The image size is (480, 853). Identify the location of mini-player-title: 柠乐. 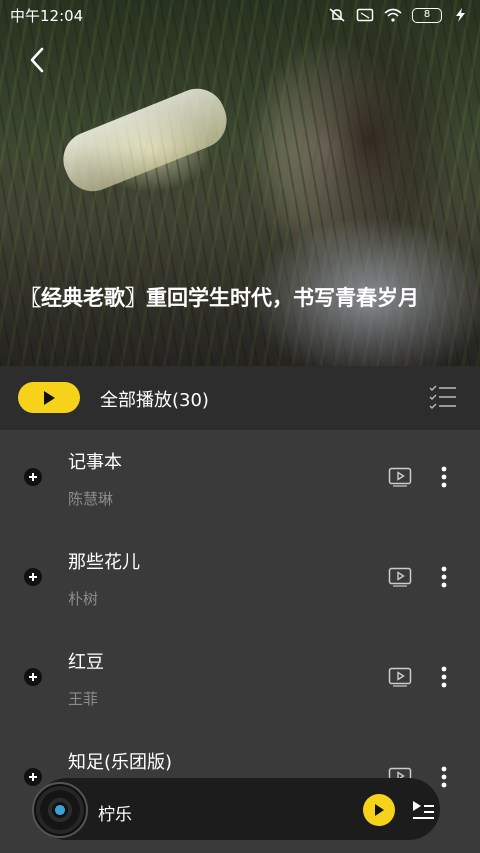
(115, 812).